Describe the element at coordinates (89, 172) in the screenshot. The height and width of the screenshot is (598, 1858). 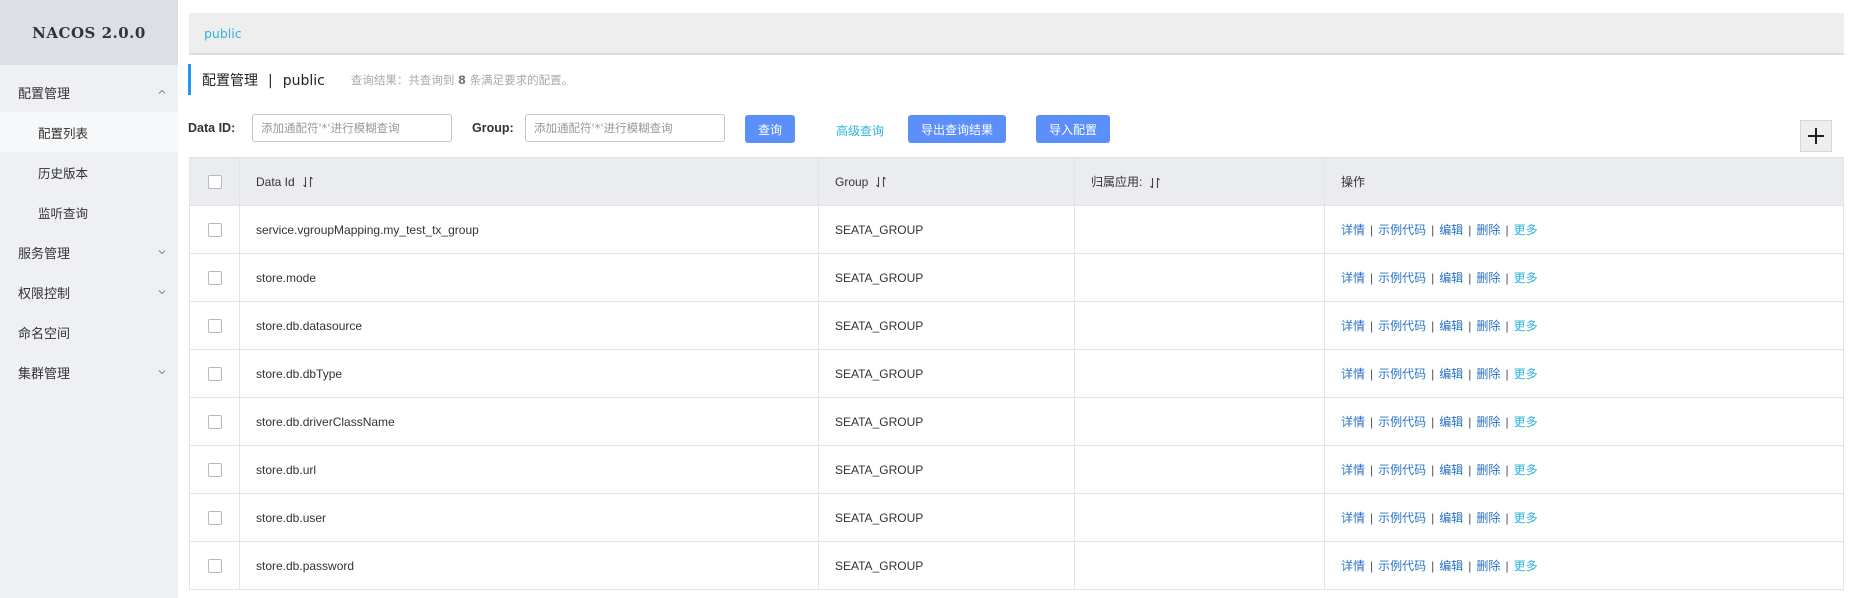
I see `nav-history-version: 历史版本` at that location.